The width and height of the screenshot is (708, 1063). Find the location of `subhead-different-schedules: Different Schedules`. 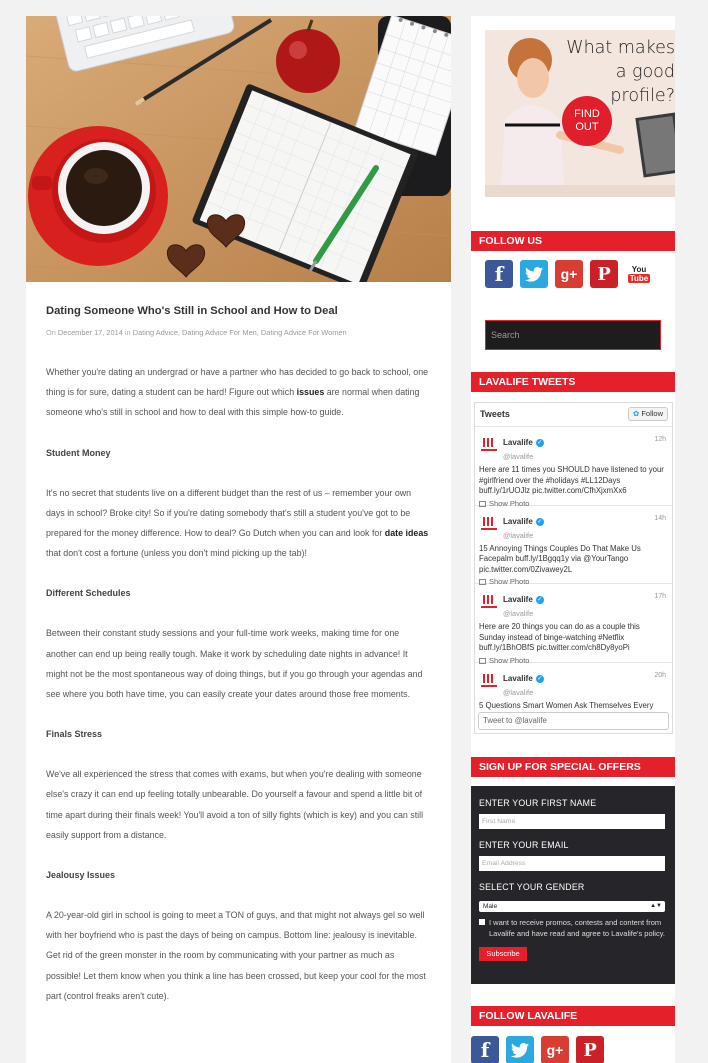

subhead-different-schedules: Different Schedules is located at coordinates (88, 593).